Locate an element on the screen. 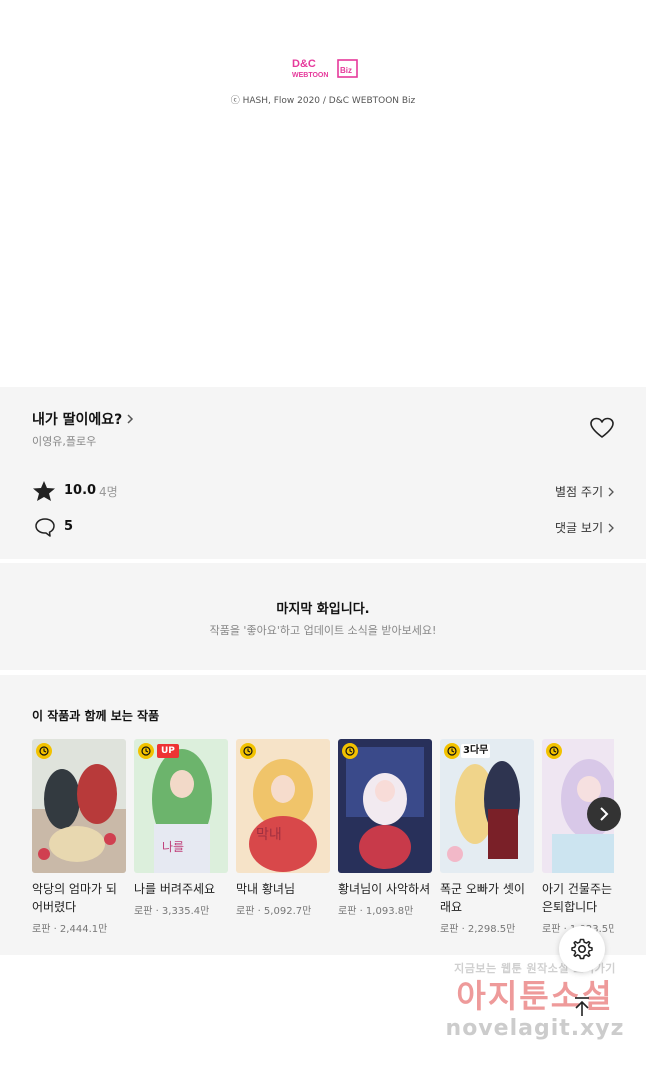 Image resolution: width=646 pixels, height=1071 pixels. settings-button is located at coordinates (582, 949).